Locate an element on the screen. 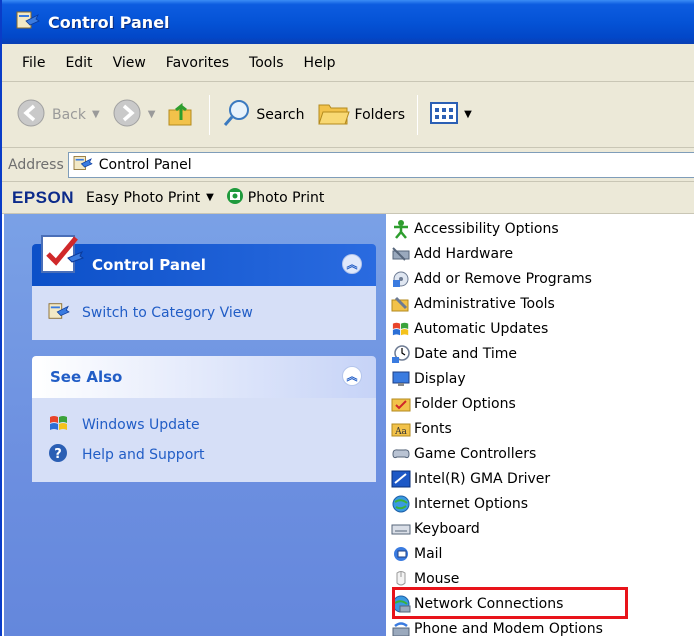  forward-button: ▼ is located at coordinates (134, 115).